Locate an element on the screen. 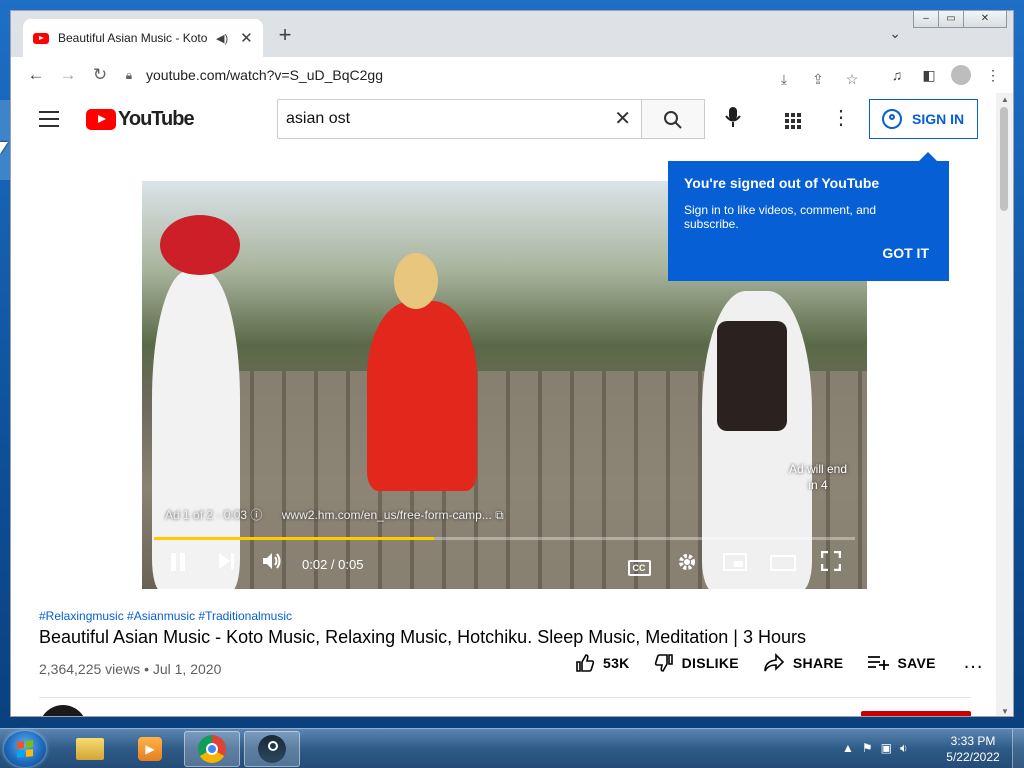 Image resolution: width=1024 pixels, height=768 pixels. settings-more-icon: ⋮ is located at coordinates (841, 119).